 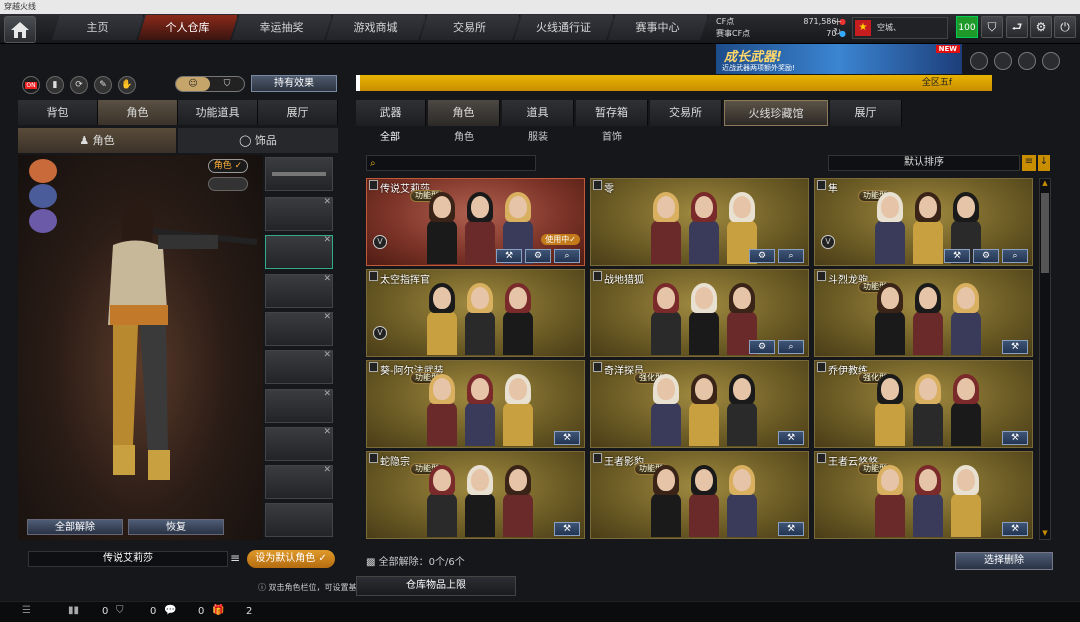 What do you see at coordinates (686, 113) in the screenshot?
I see `tab-trade: 交易所` at bounding box center [686, 113].